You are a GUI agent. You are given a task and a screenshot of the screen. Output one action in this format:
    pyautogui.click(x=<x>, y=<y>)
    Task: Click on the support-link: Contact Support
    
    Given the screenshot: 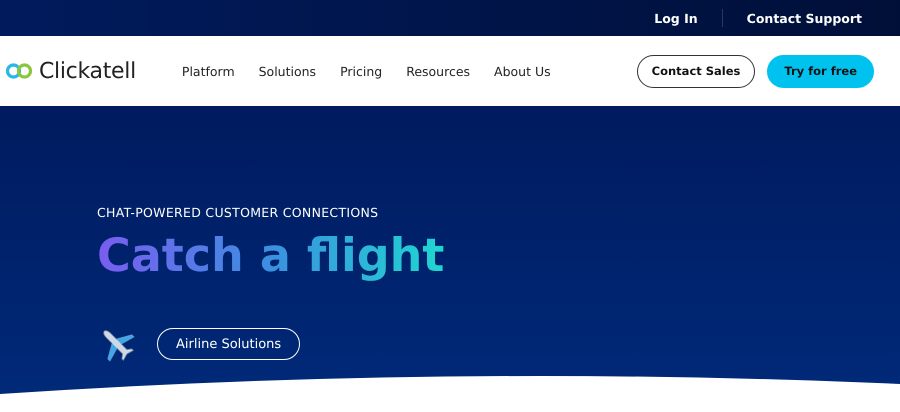 What is the action you would take?
    pyautogui.click(x=804, y=18)
    